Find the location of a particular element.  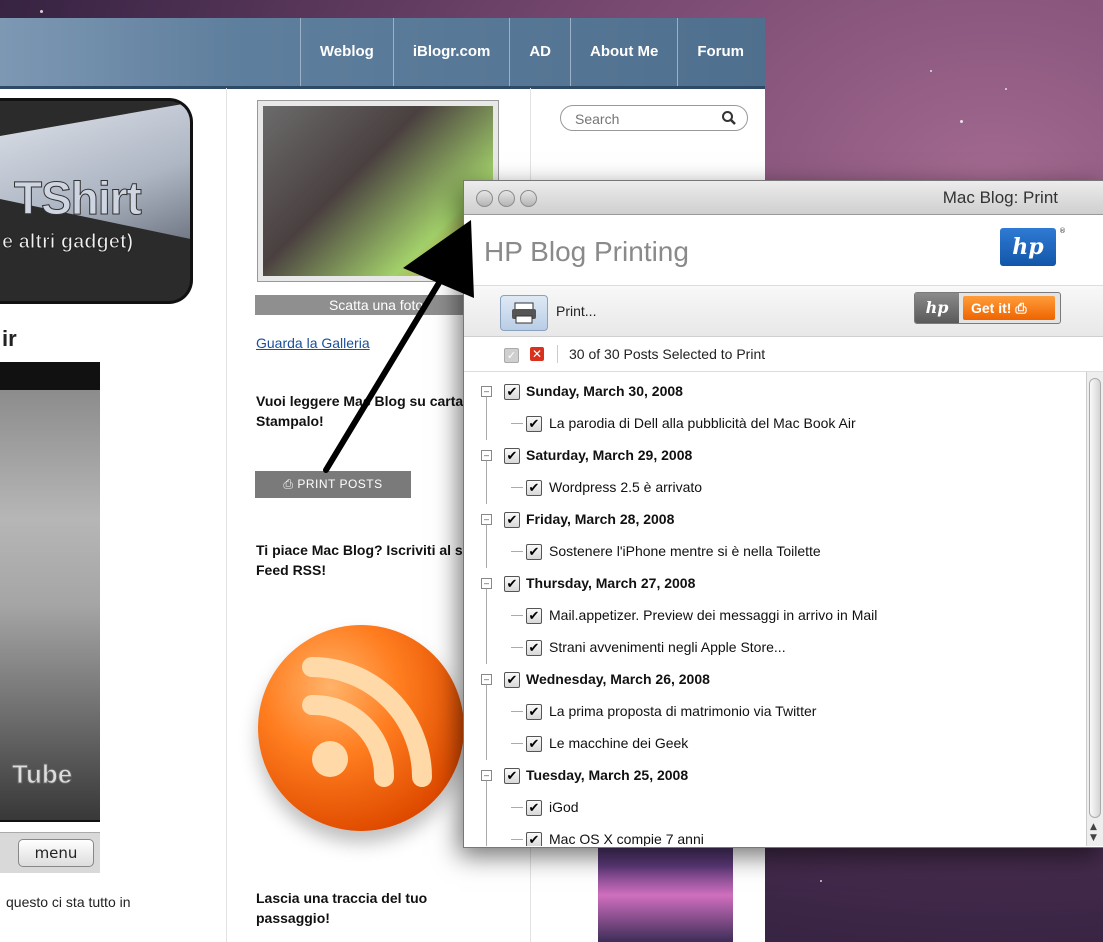

get-it-button: Get it! ⎙ is located at coordinates (1009, 308).